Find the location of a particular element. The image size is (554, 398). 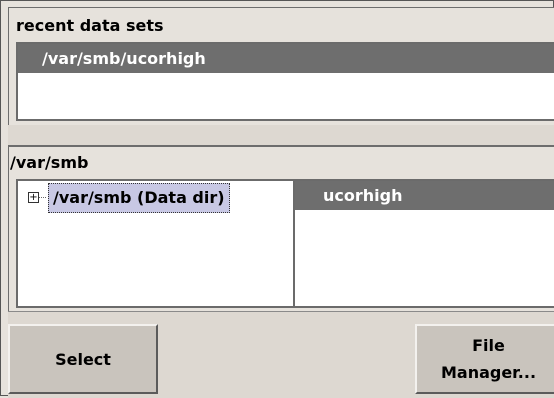

tree-connector-line is located at coordinates (43, 197).